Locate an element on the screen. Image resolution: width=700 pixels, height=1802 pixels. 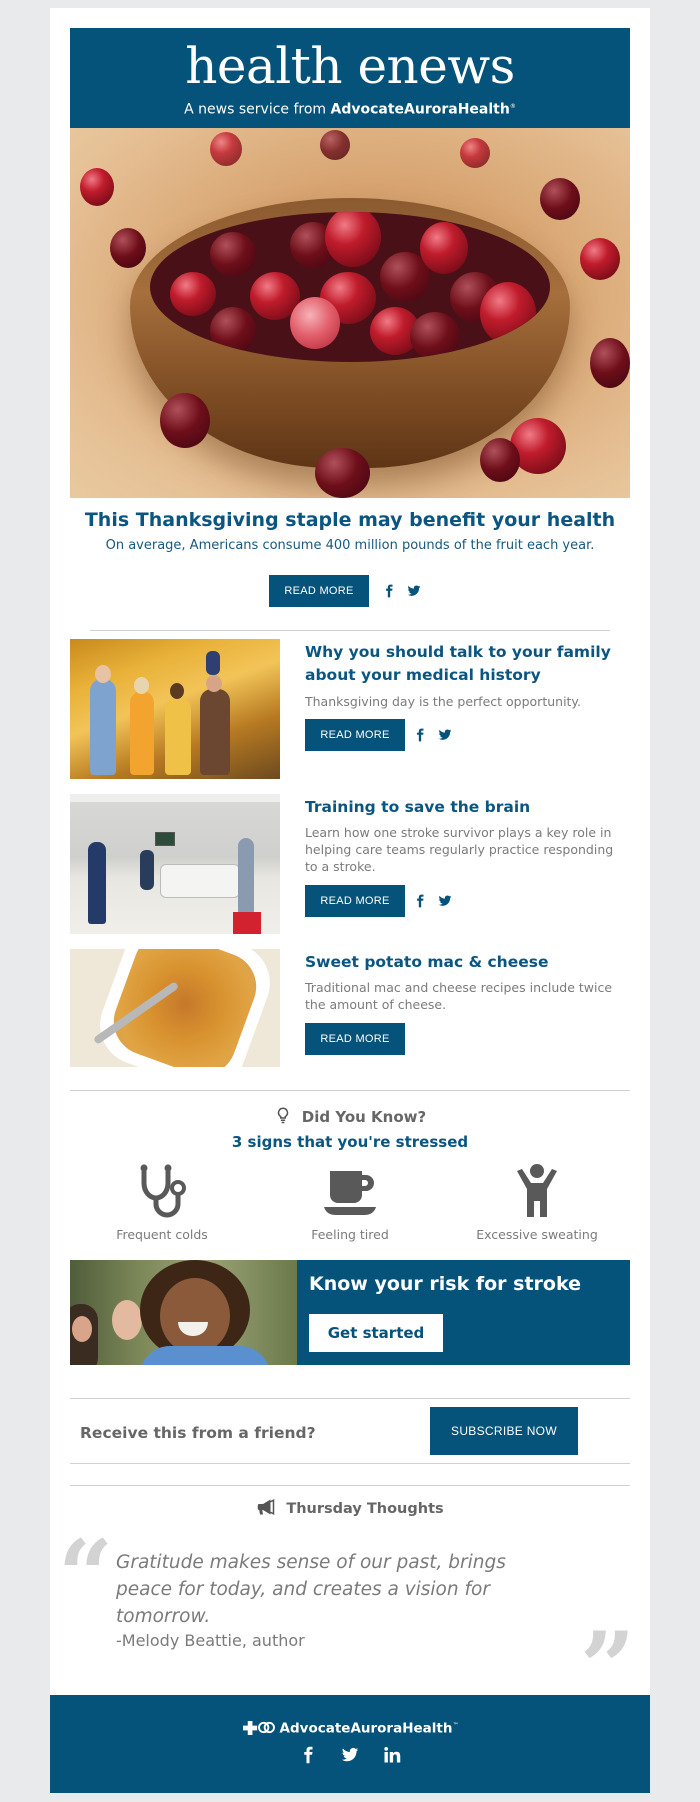
hospital-bed is located at coordinates (200, 881).